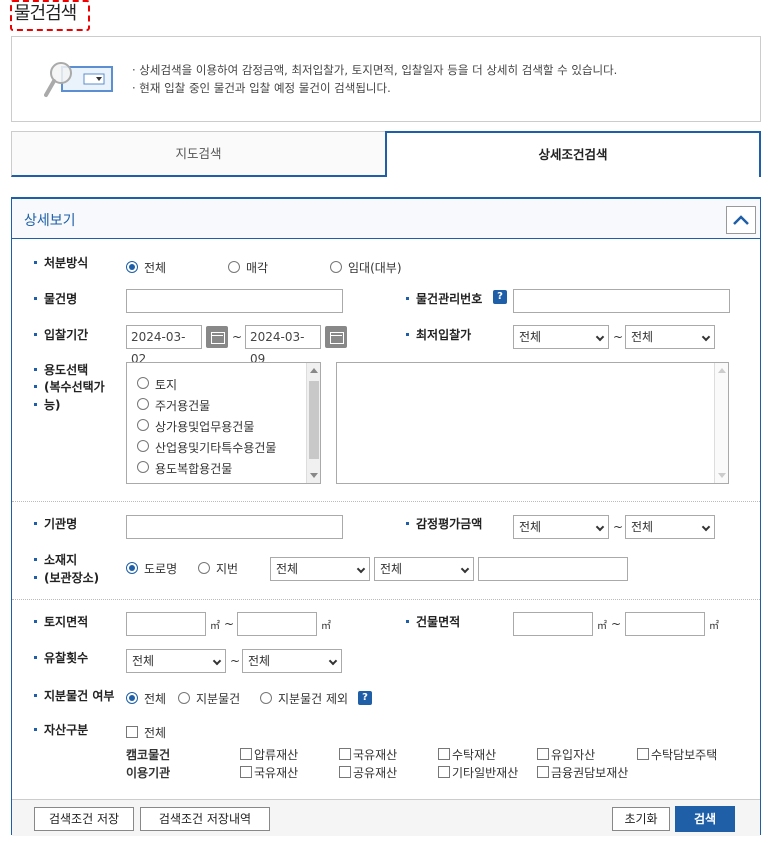  Describe the element at coordinates (336, 337) in the screenshot. I see `calendar-end-icon` at that location.